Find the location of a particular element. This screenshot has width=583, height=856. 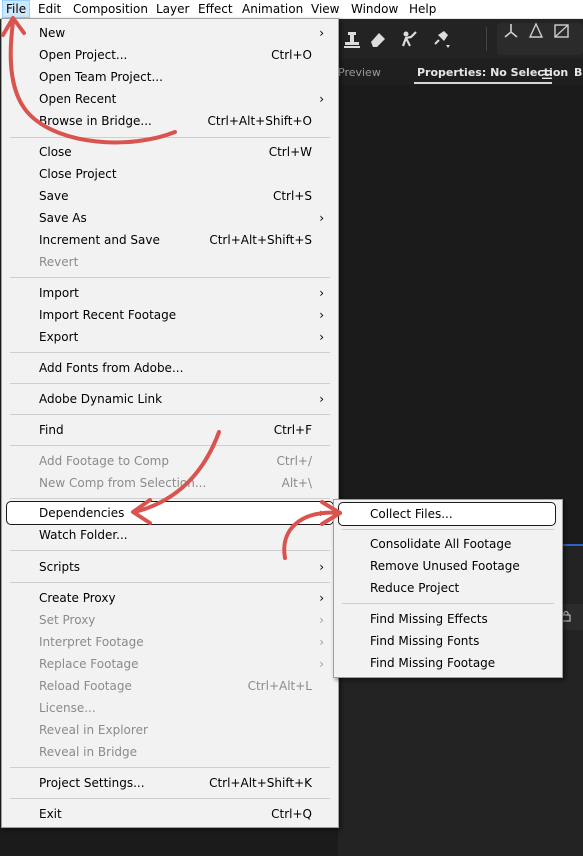

menu-item-label: Find Missing Footage is located at coordinates (433, 663).